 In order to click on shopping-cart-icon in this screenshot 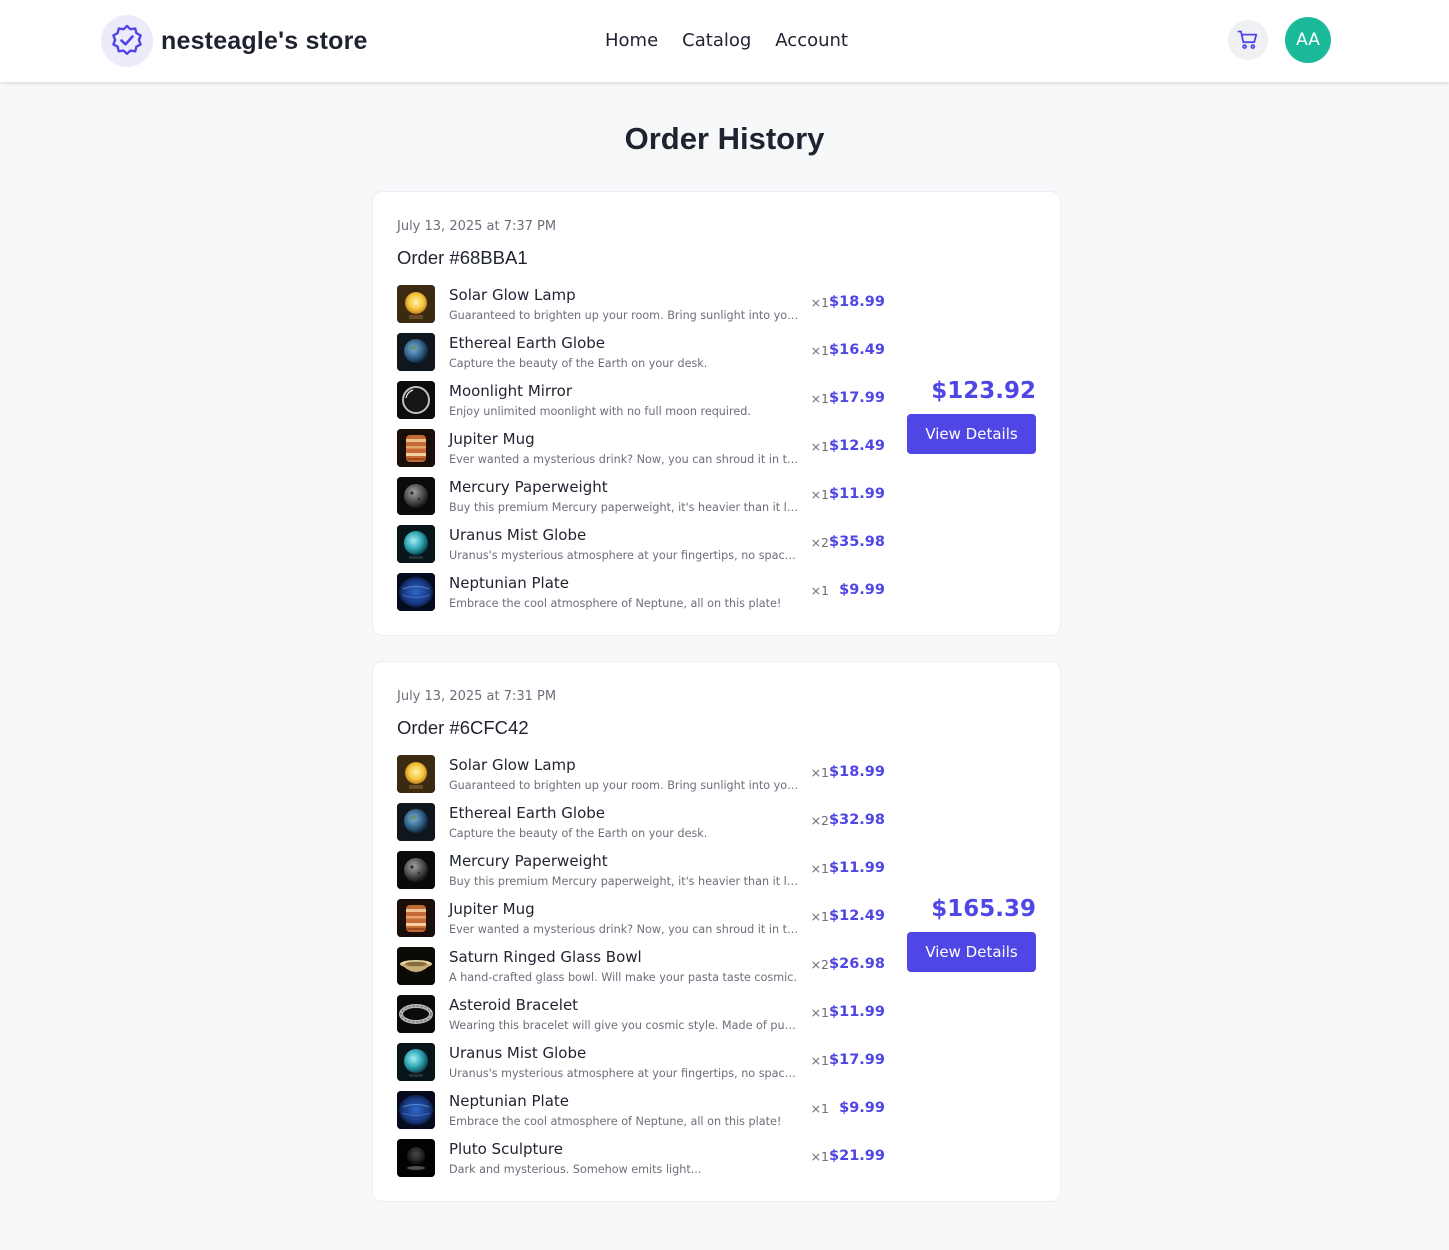, I will do `click(1247, 39)`.